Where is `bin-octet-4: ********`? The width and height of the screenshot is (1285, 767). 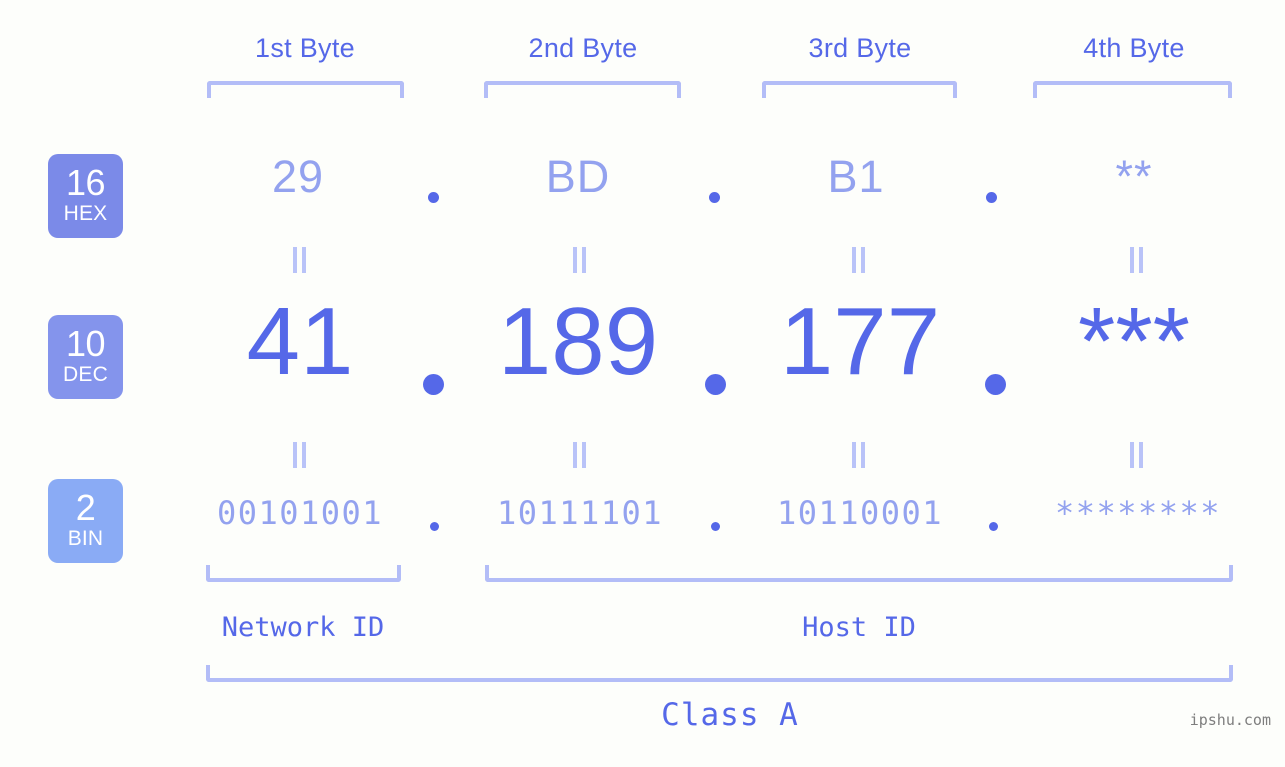
bin-octet-4: ******** is located at coordinates (1138, 513).